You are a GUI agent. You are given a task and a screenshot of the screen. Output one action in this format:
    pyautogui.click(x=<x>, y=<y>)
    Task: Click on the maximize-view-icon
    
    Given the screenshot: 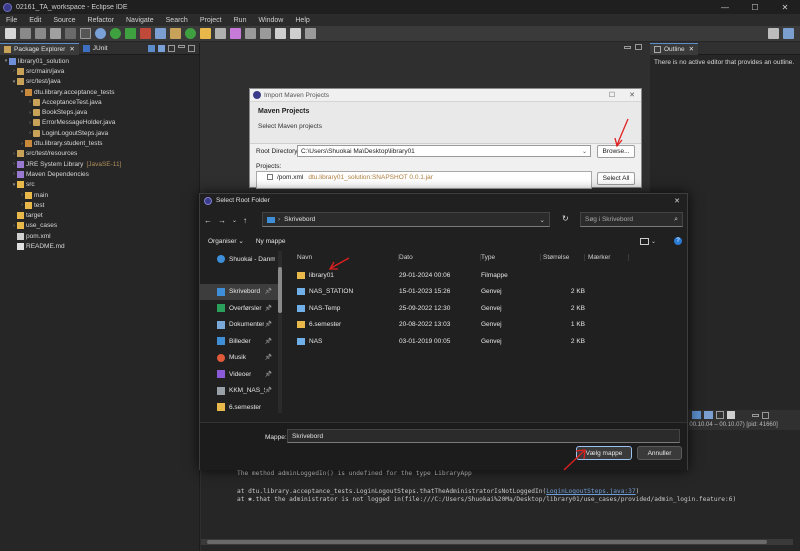 What is the action you would take?
    pyautogui.click(x=191, y=48)
    